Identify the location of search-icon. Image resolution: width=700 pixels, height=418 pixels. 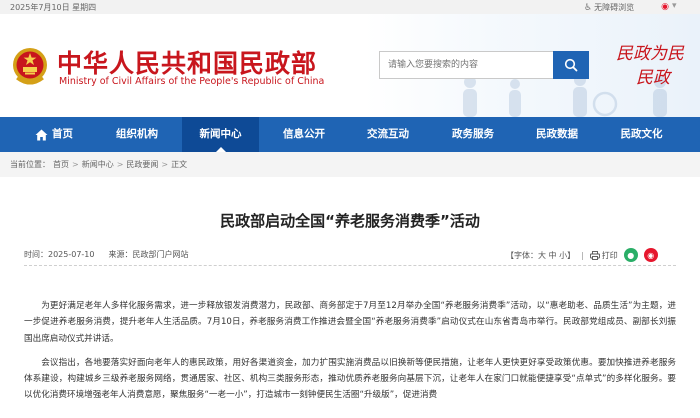
(571, 65).